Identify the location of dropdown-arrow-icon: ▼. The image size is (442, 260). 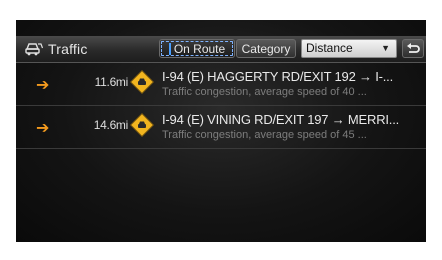
(385, 48).